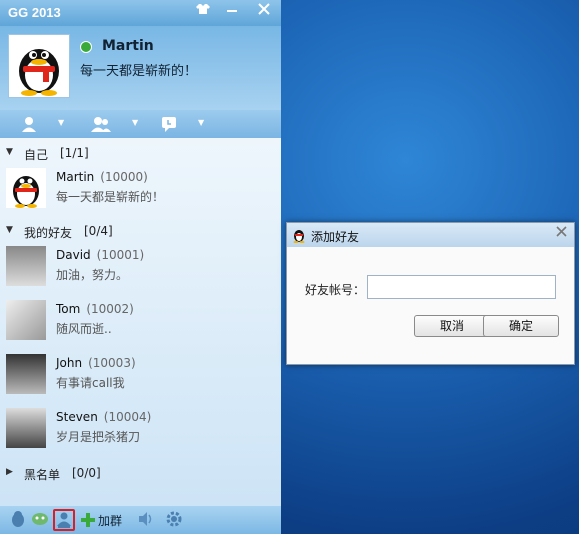 This screenshot has width=579, height=534. Describe the element at coordinates (232, 12) in the screenshot. I see `minimize-icon` at that location.